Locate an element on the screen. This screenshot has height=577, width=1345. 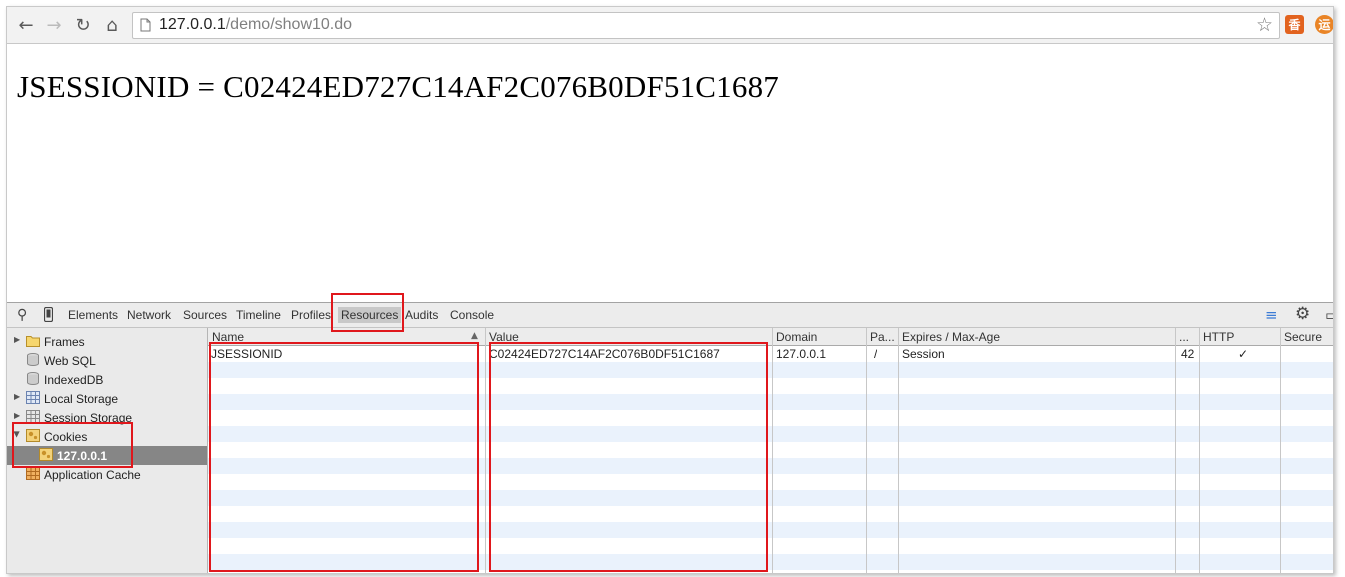
bookmark-star-icon: ☆ is located at coordinates (1264, 25).